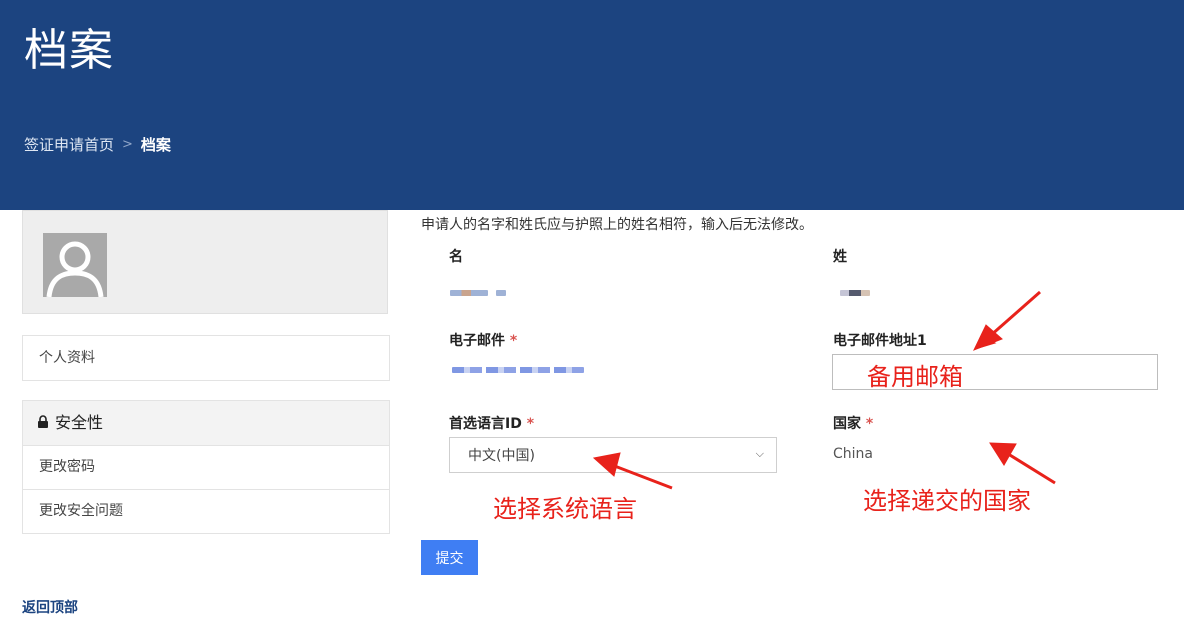 The image size is (1184, 633). I want to click on profile-menu: 个人资料, so click(206, 358).